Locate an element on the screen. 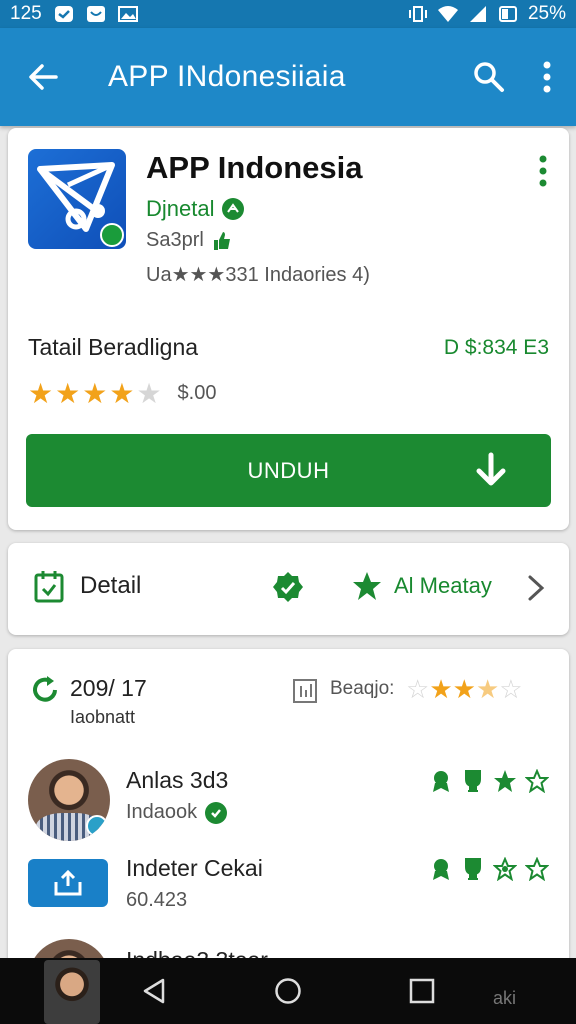 The width and height of the screenshot is (576, 1024). page-title: APP INdonesiiaia is located at coordinates (227, 76).